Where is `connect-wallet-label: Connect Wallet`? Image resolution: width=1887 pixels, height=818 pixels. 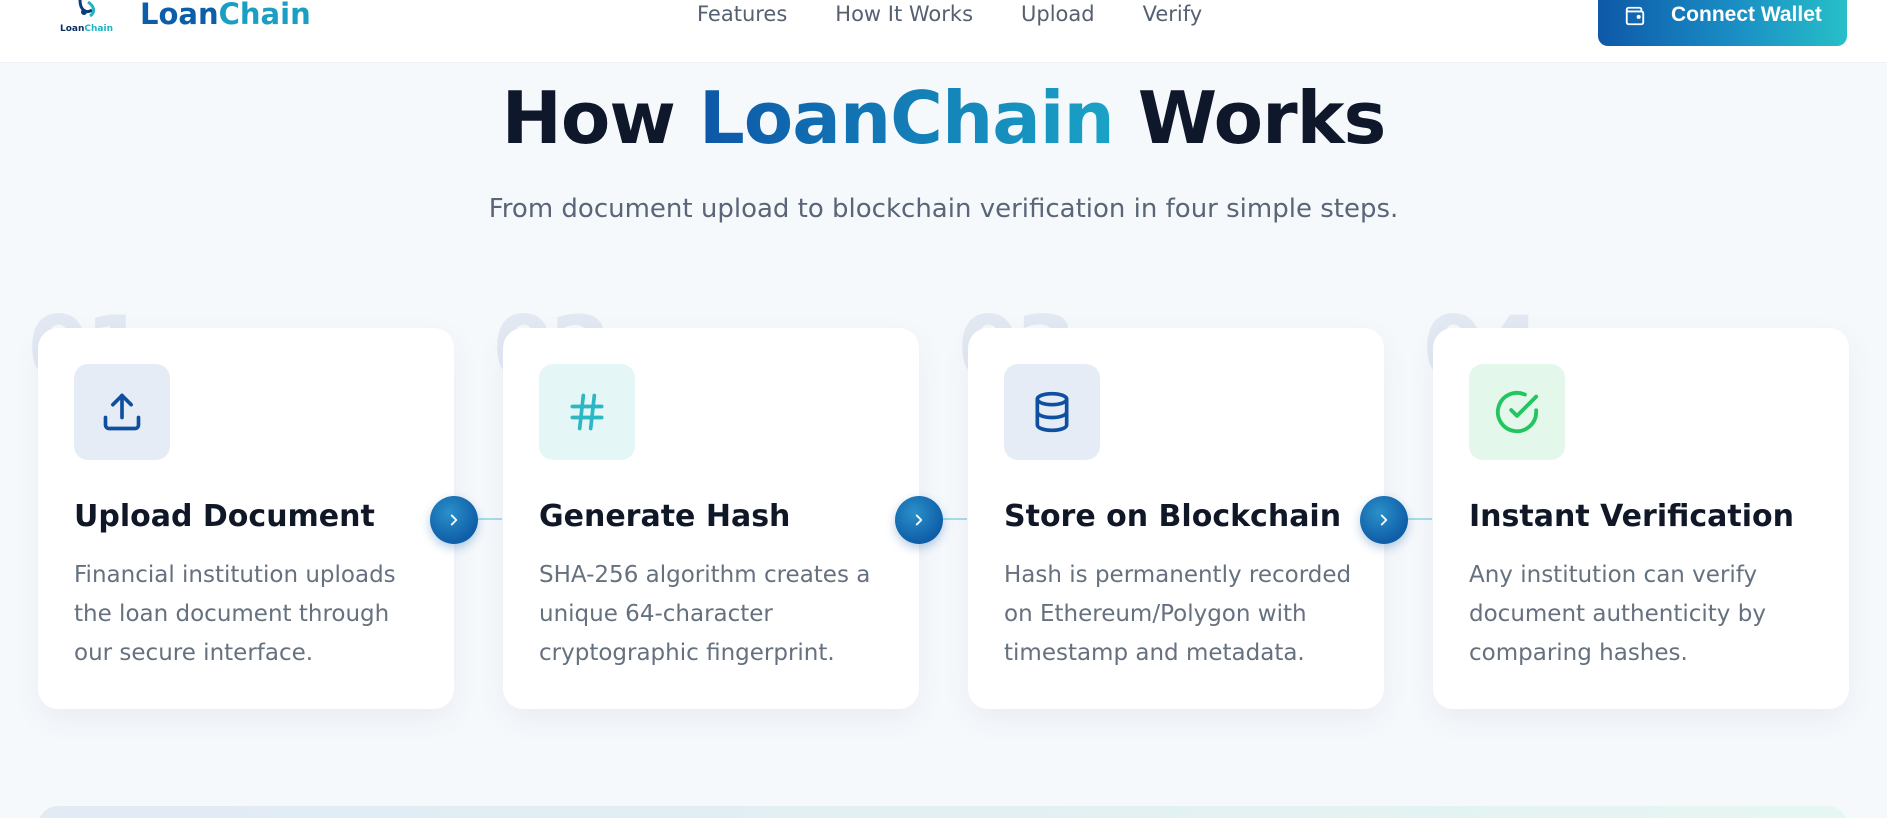
connect-wallet-label: Connect Wallet is located at coordinates (1746, 14).